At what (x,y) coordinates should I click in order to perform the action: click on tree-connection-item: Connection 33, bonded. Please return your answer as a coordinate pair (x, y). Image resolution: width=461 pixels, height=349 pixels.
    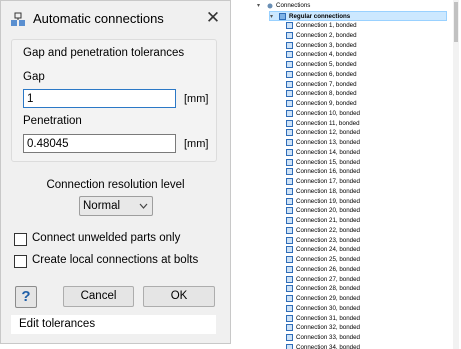
    Looking at the image, I should click on (366, 338).